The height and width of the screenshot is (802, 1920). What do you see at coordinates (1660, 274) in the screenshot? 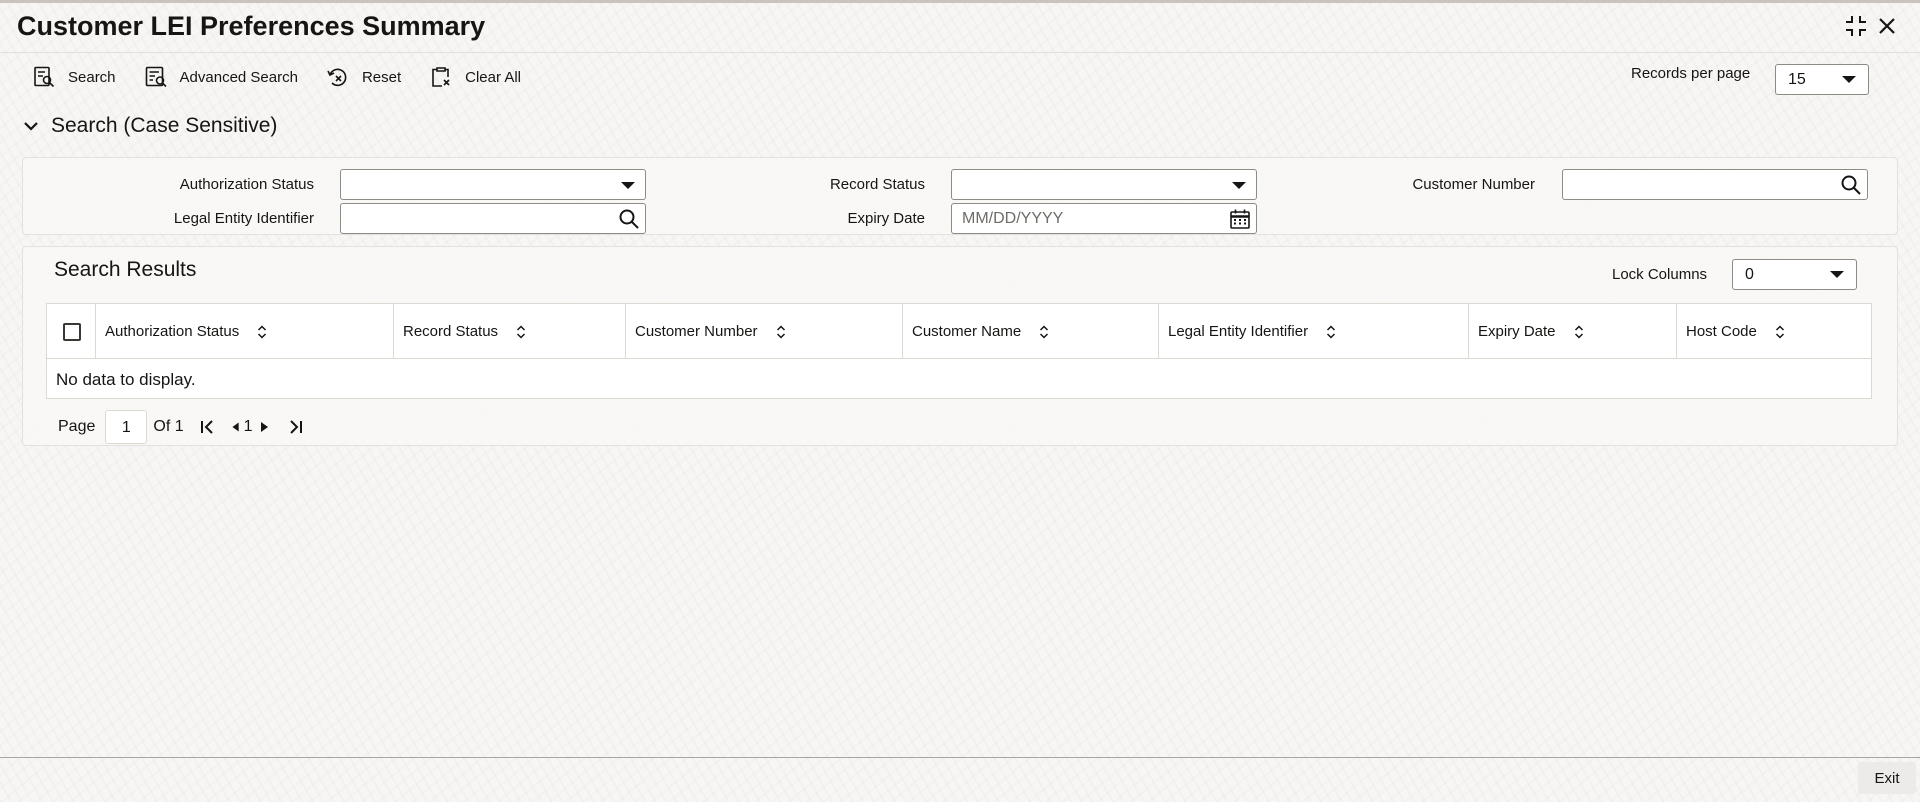
I see `lock-columns-label: Lock Columns` at bounding box center [1660, 274].